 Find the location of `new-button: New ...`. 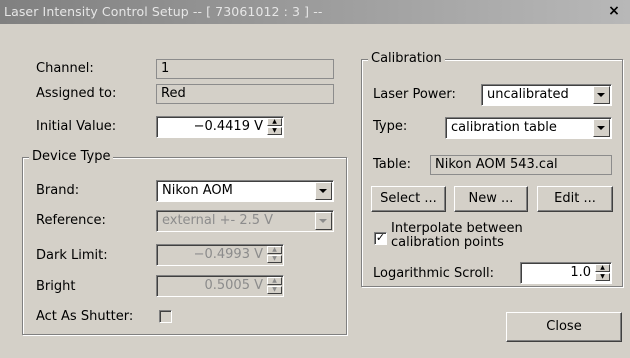

new-button: New ... is located at coordinates (491, 199).